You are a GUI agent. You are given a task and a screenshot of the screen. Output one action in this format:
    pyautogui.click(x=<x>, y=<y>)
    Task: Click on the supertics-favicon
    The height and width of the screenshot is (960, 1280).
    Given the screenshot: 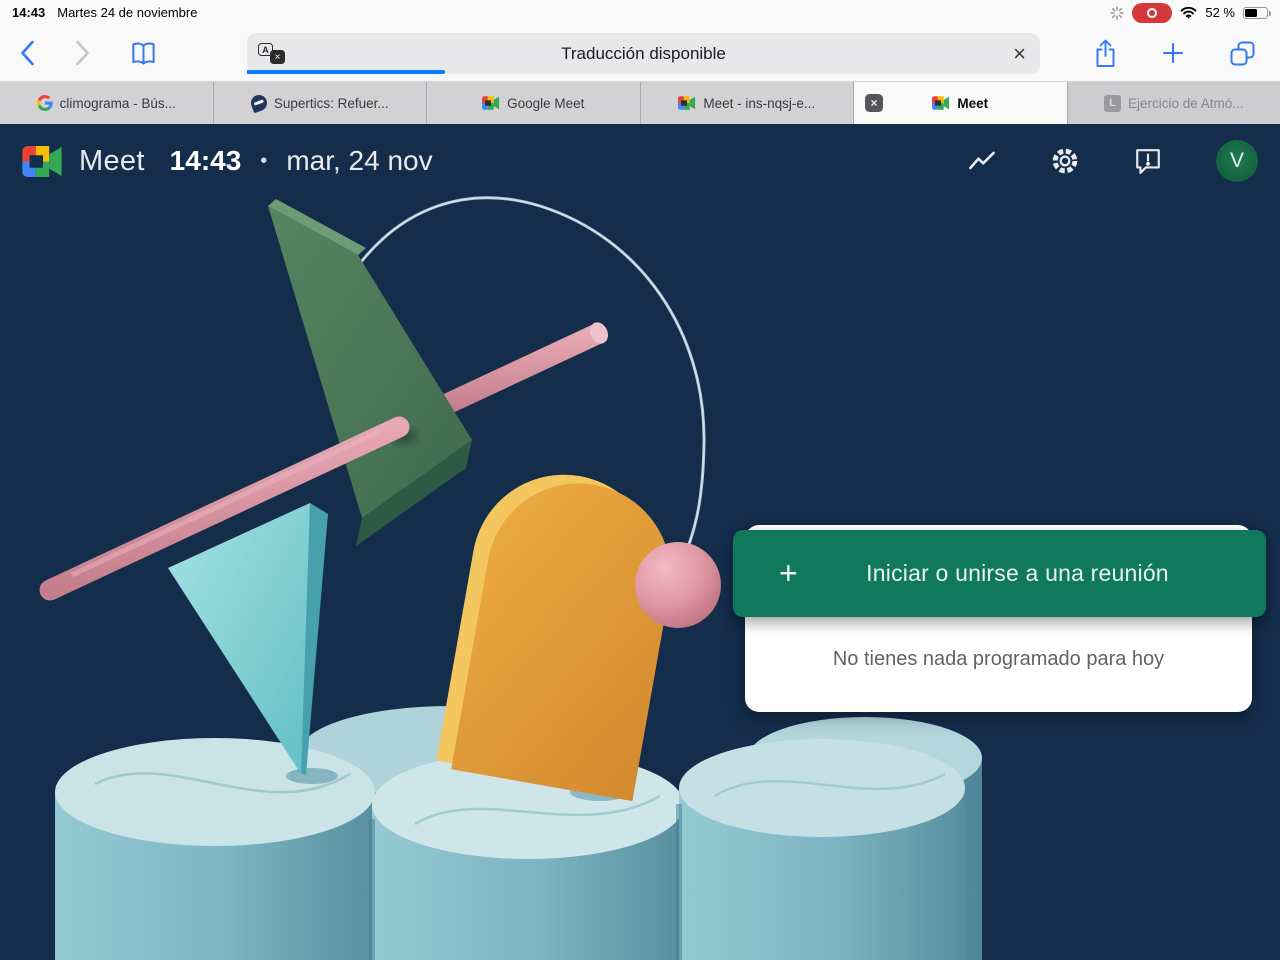 What is the action you would take?
    pyautogui.click(x=259, y=103)
    